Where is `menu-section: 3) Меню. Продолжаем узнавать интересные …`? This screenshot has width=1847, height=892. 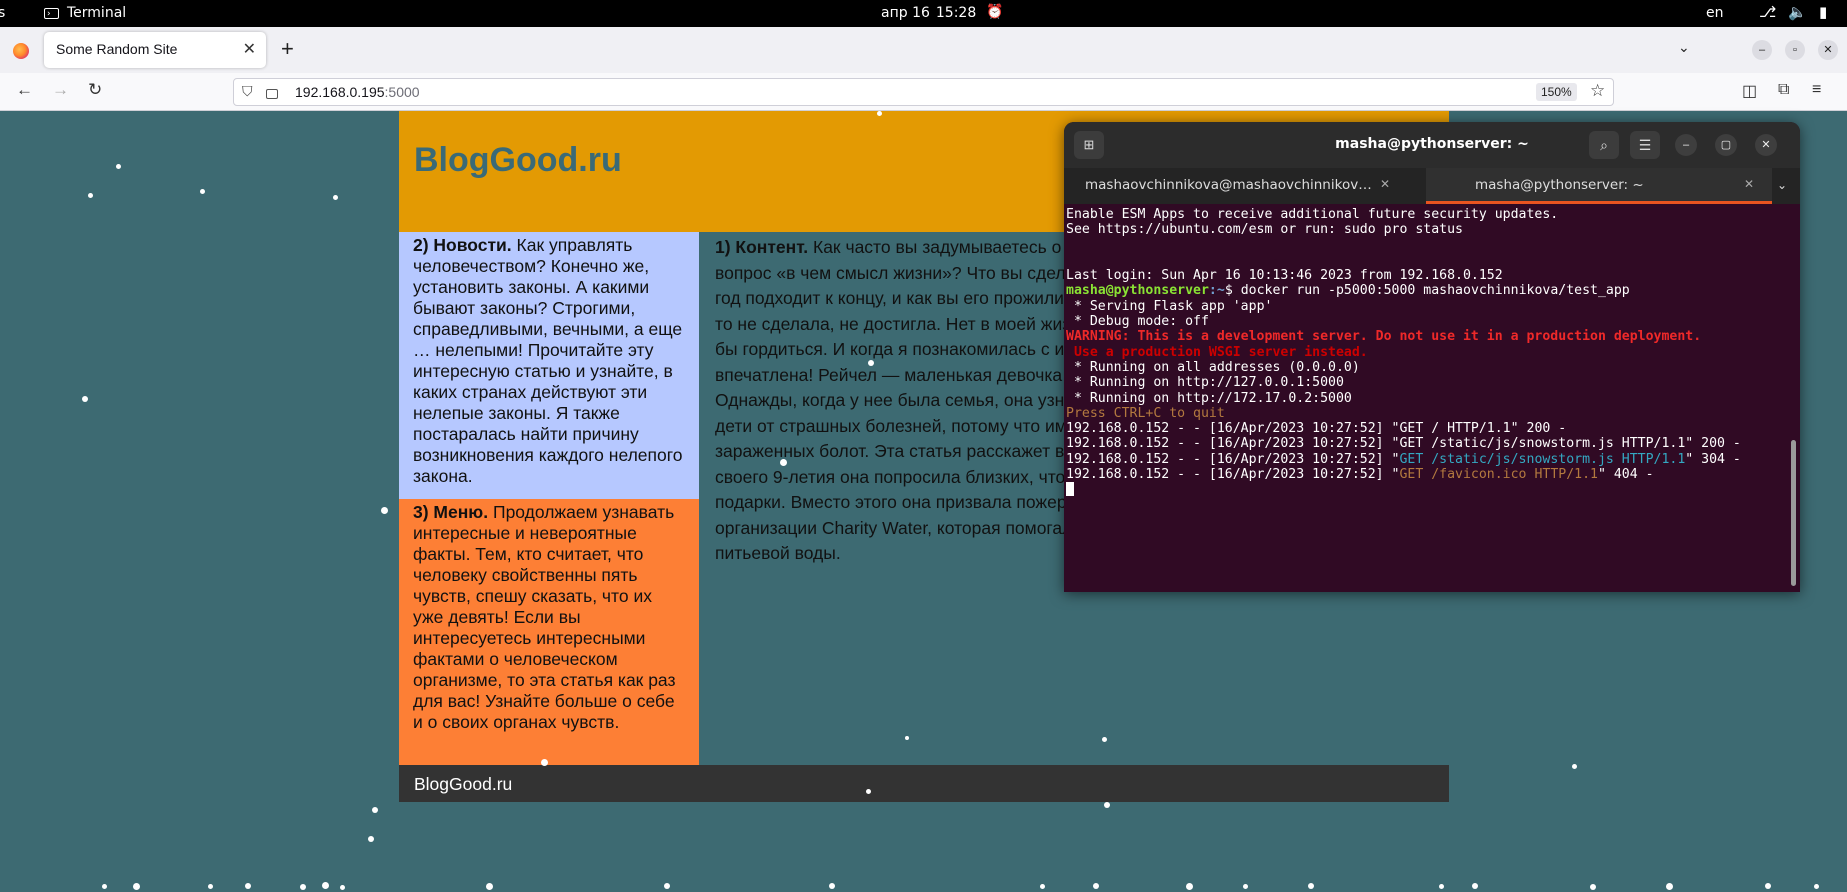 menu-section: 3) Меню. Продолжаем узнавать интересные … is located at coordinates (549, 632).